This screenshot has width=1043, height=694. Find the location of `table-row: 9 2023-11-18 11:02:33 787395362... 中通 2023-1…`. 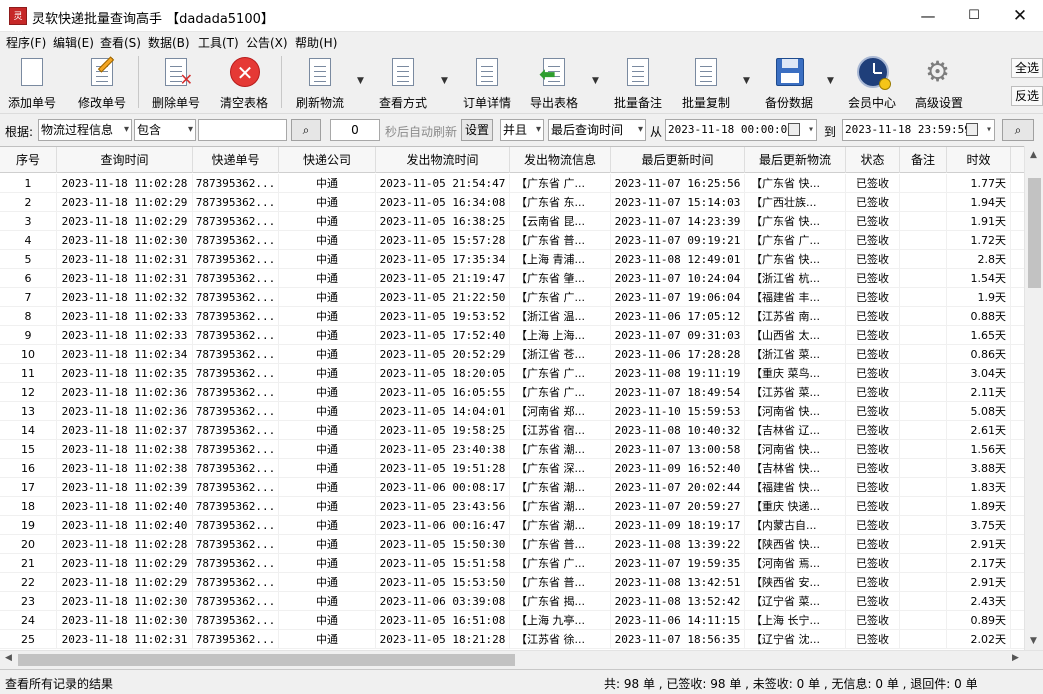

table-row: 9 2023-11-18 11:02:33 787395362... 中通 2023-1… is located at coordinates (512, 335).